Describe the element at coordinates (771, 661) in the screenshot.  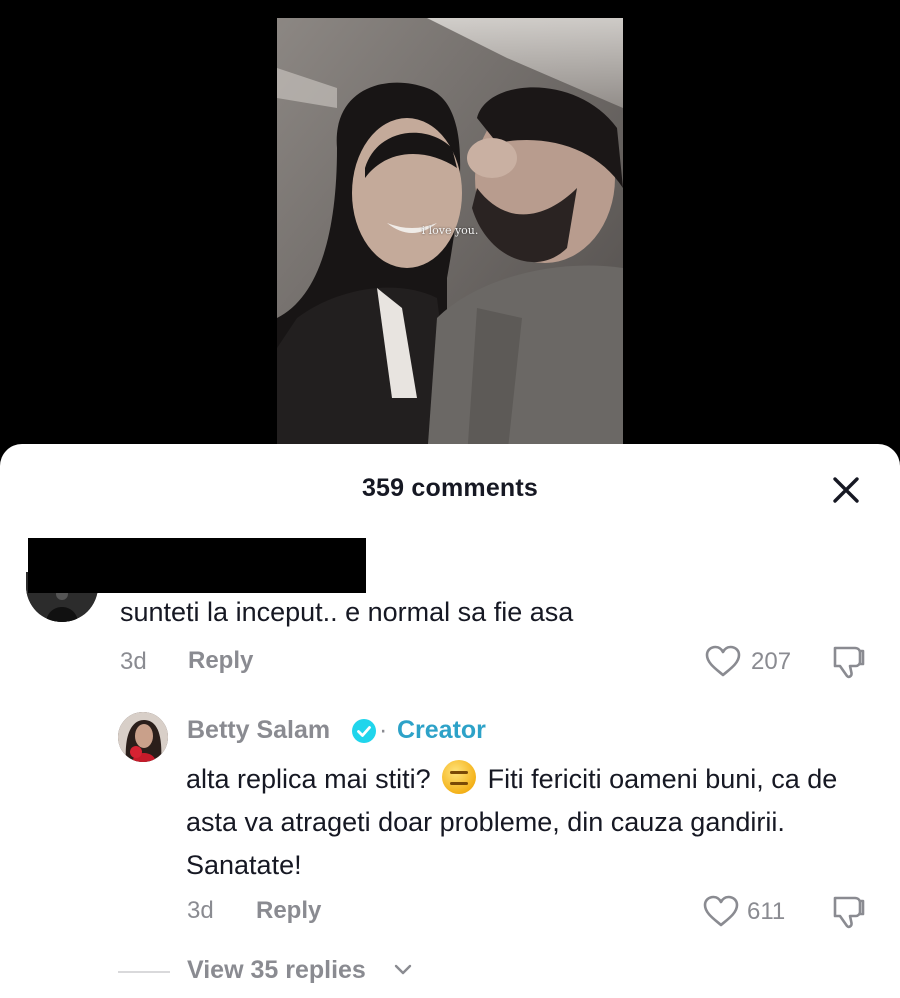
I see `like-count: 207` at that location.